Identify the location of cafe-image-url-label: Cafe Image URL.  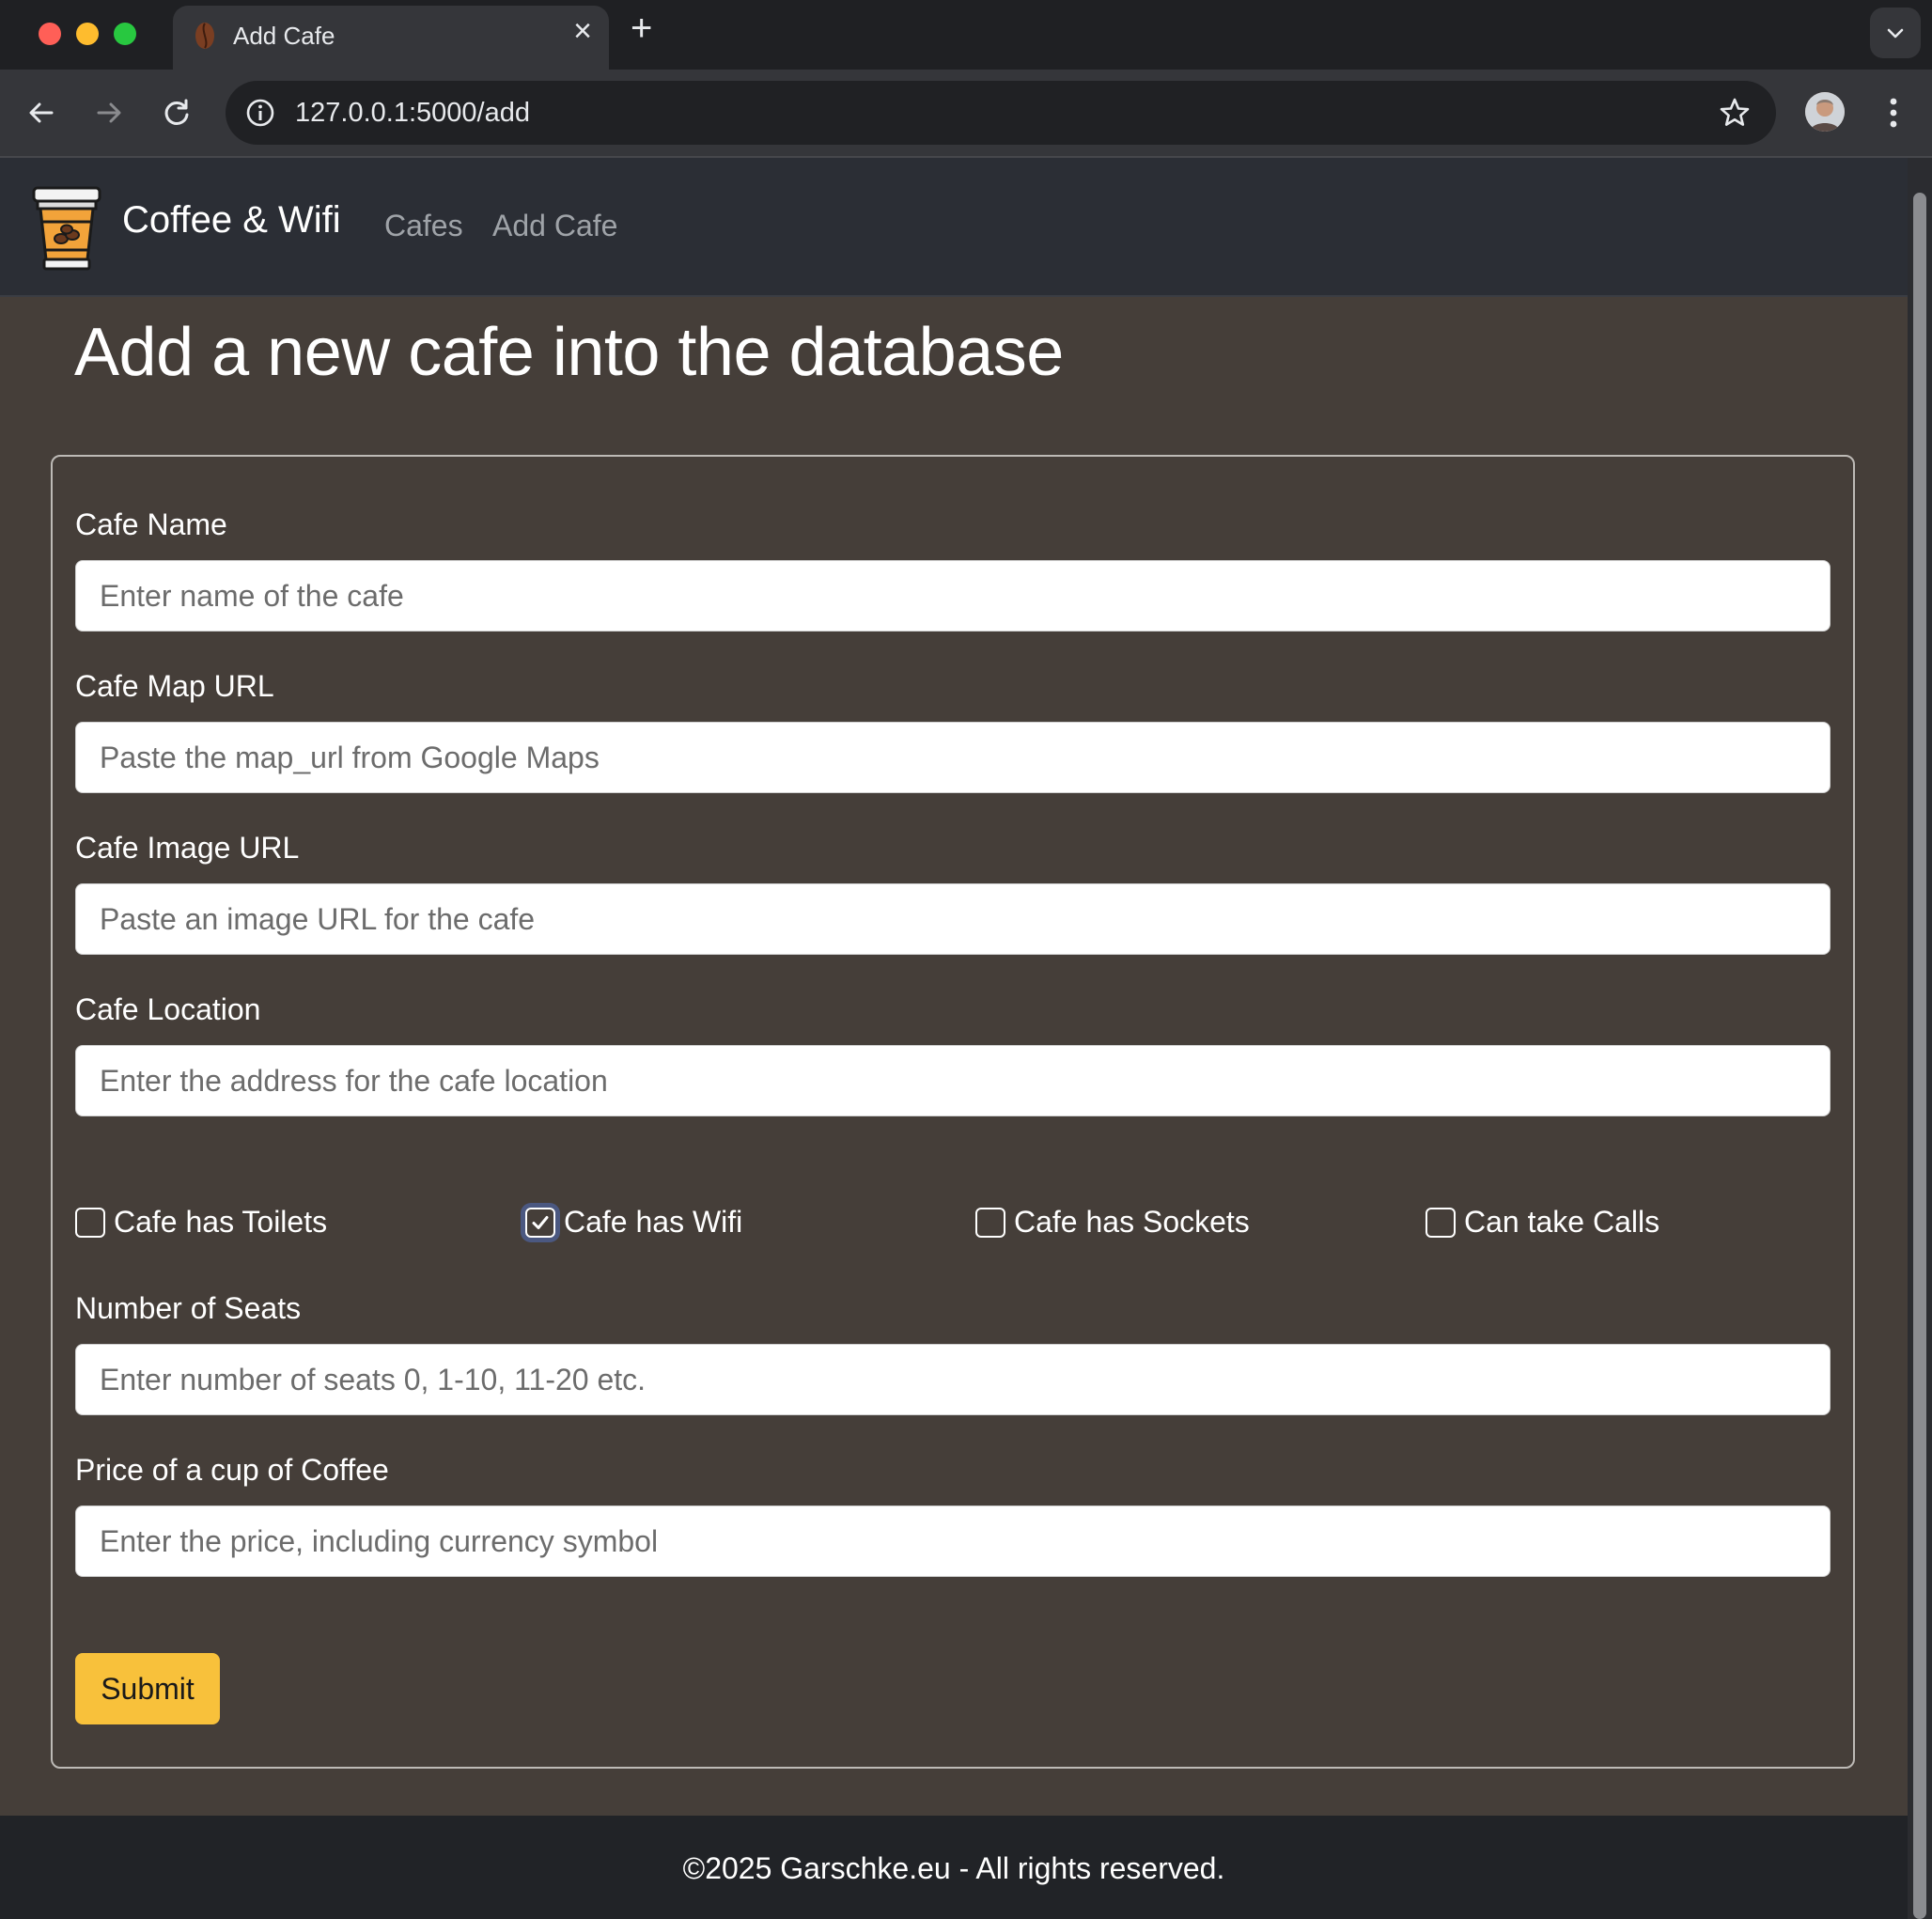
(187, 848).